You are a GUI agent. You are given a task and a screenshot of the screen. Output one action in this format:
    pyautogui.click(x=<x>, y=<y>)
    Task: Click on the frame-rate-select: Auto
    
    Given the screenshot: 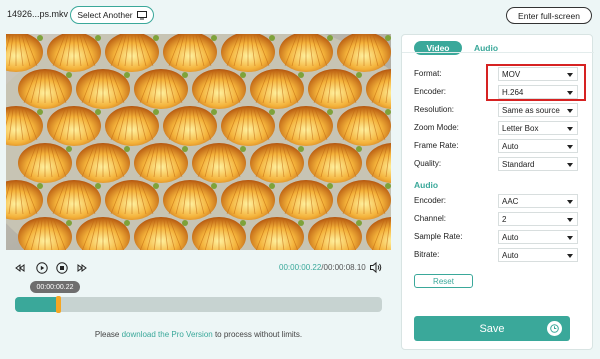 What is the action you would take?
    pyautogui.click(x=538, y=146)
    